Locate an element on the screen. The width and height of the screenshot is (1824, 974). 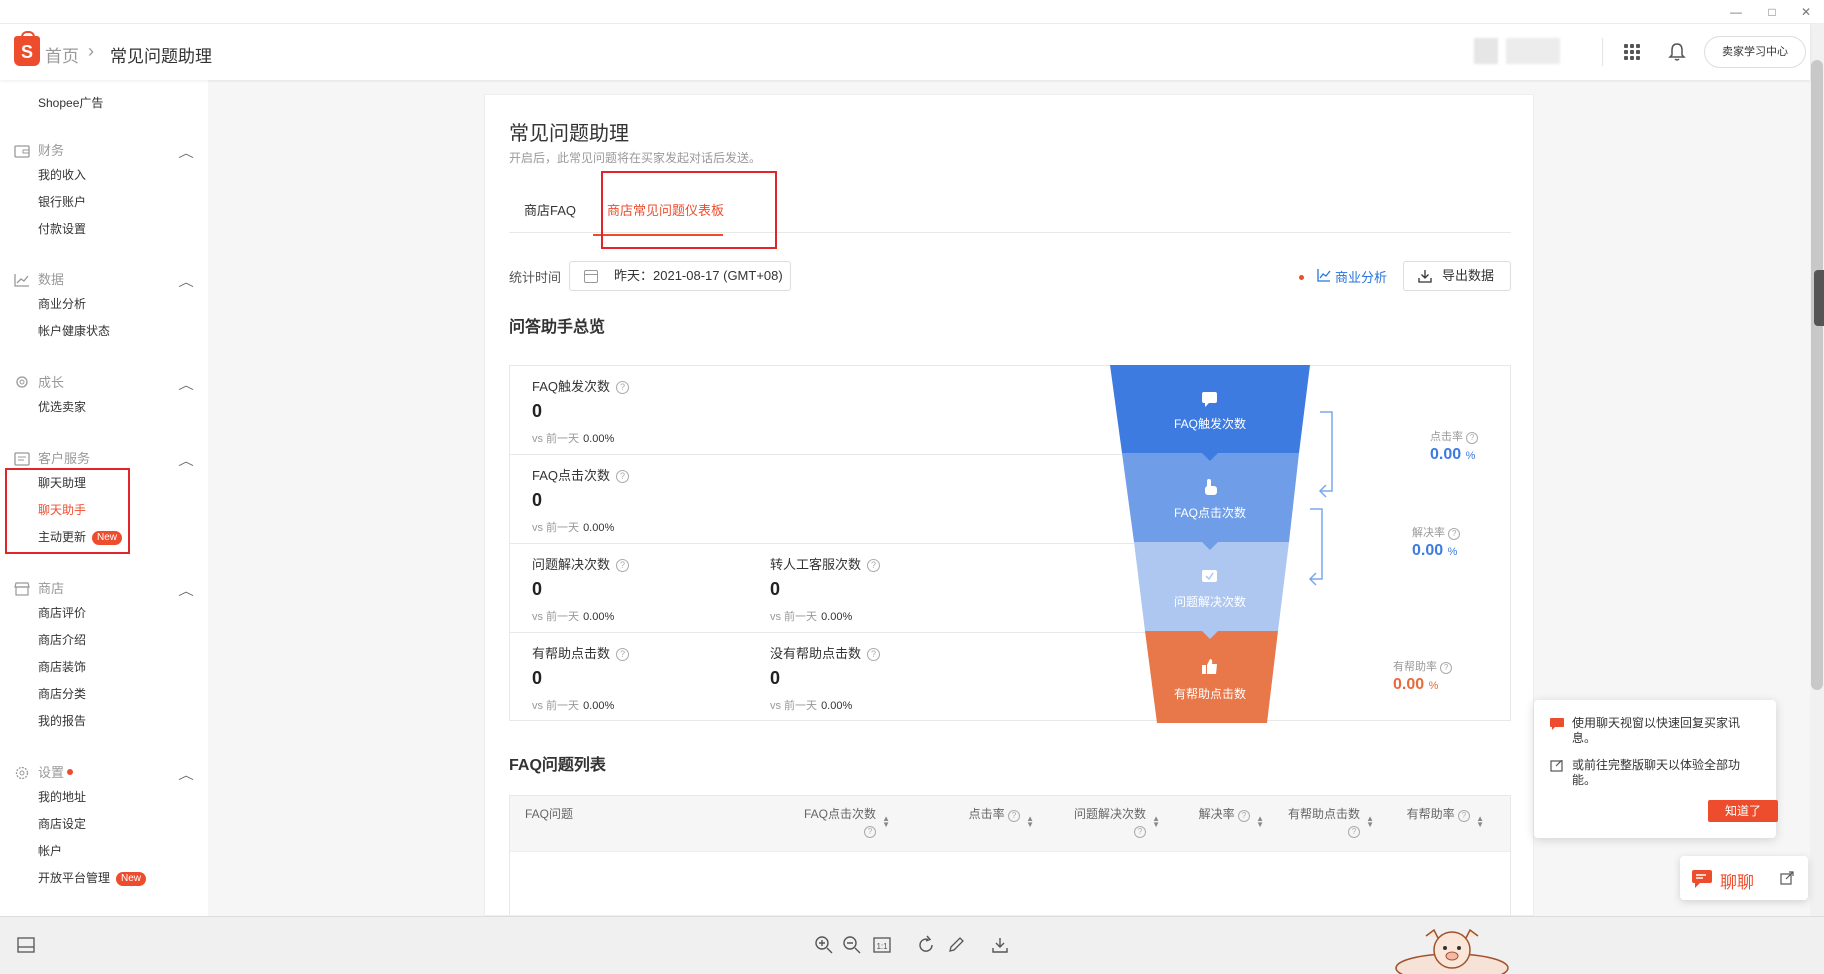
maximize-button: □ is located at coordinates (1772, 12).